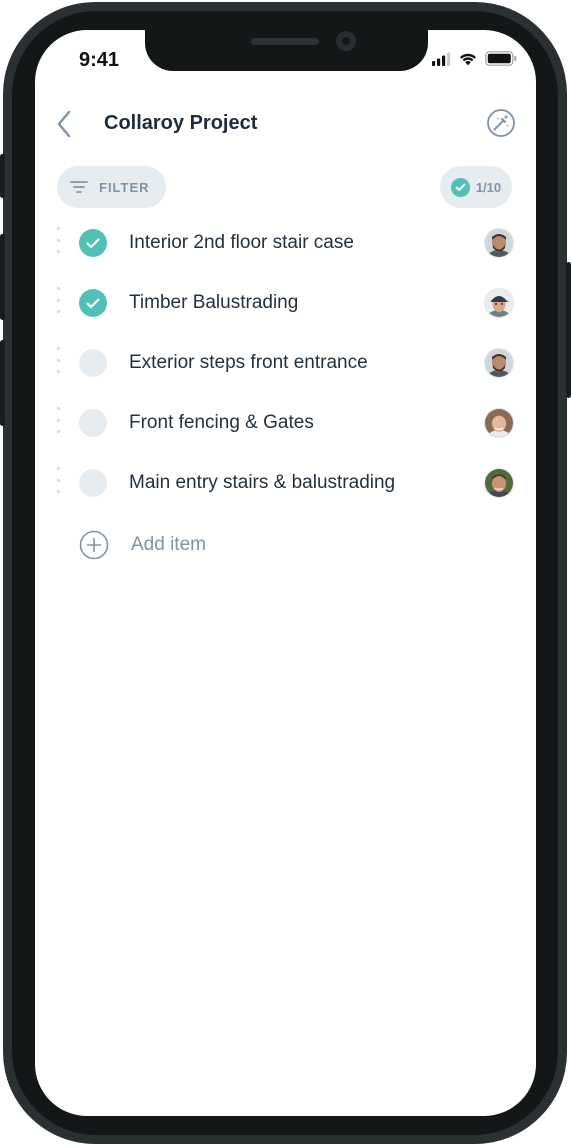  Describe the element at coordinates (468, 59) in the screenshot. I see `wifi-icon` at that location.